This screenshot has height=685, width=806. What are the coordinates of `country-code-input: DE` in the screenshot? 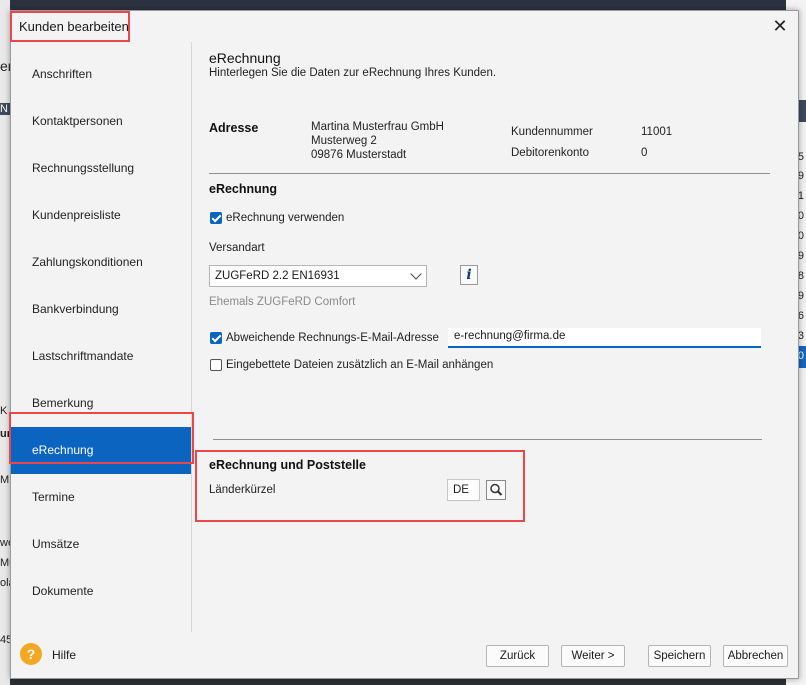 It's located at (463, 490).